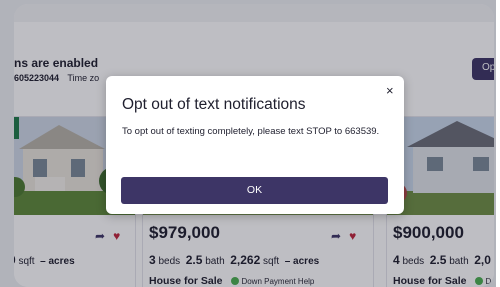 Image resolution: width=500 pixels, height=287 pixels. I want to click on ok-button: OK, so click(254, 190).